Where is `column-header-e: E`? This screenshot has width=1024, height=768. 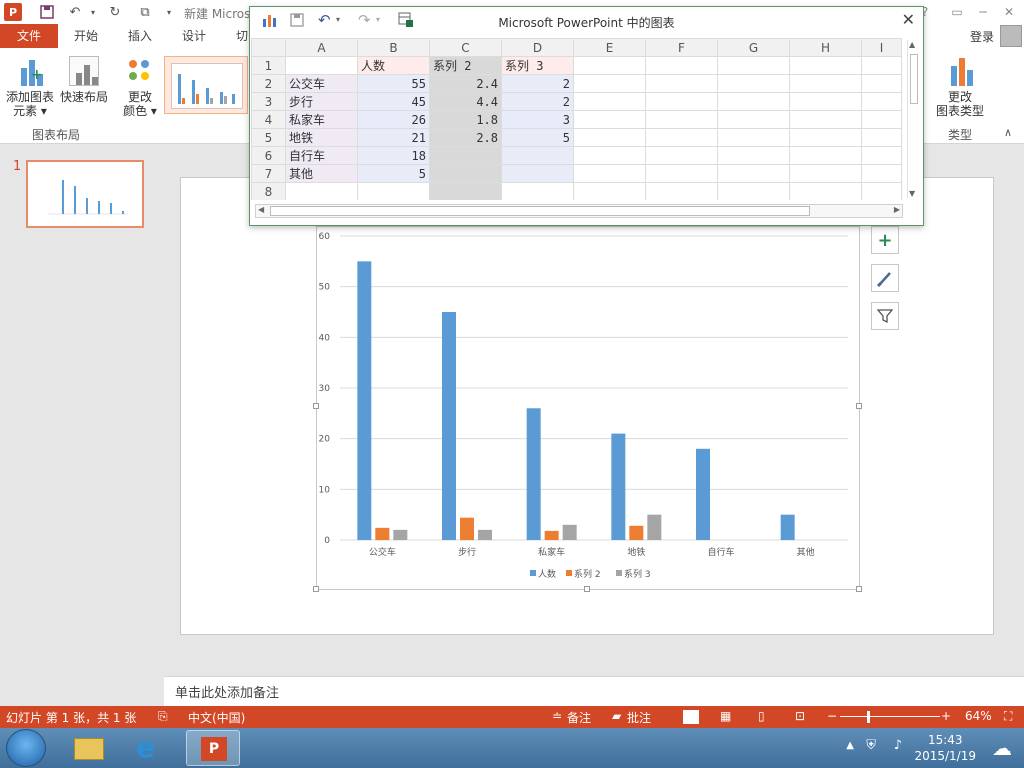
column-header-e: E is located at coordinates (609, 47).